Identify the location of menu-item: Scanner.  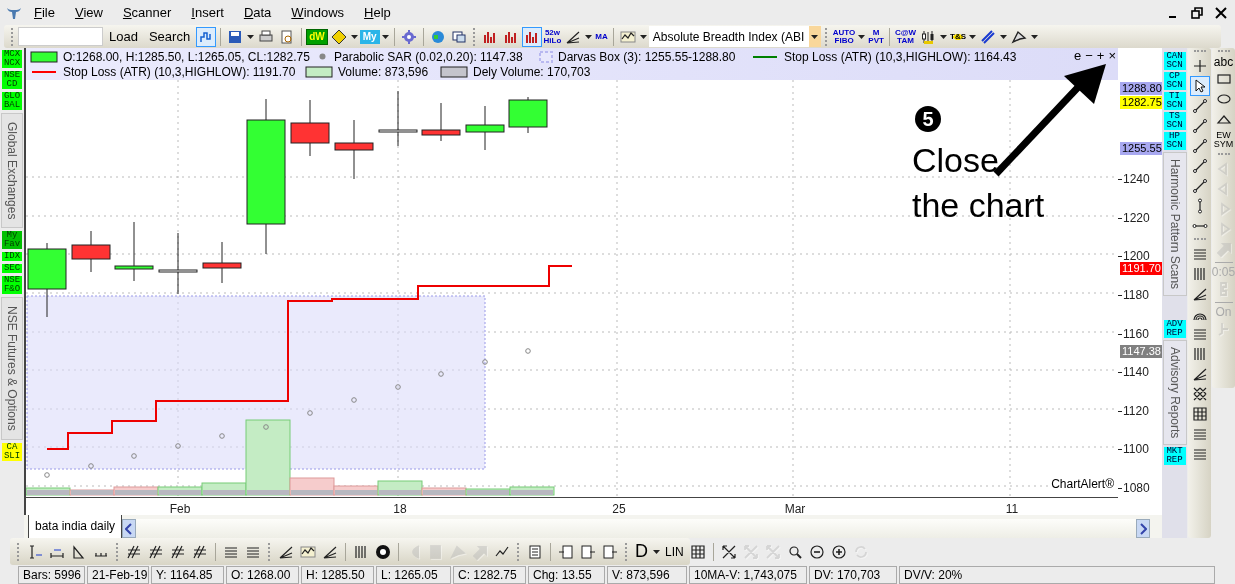
(147, 12).